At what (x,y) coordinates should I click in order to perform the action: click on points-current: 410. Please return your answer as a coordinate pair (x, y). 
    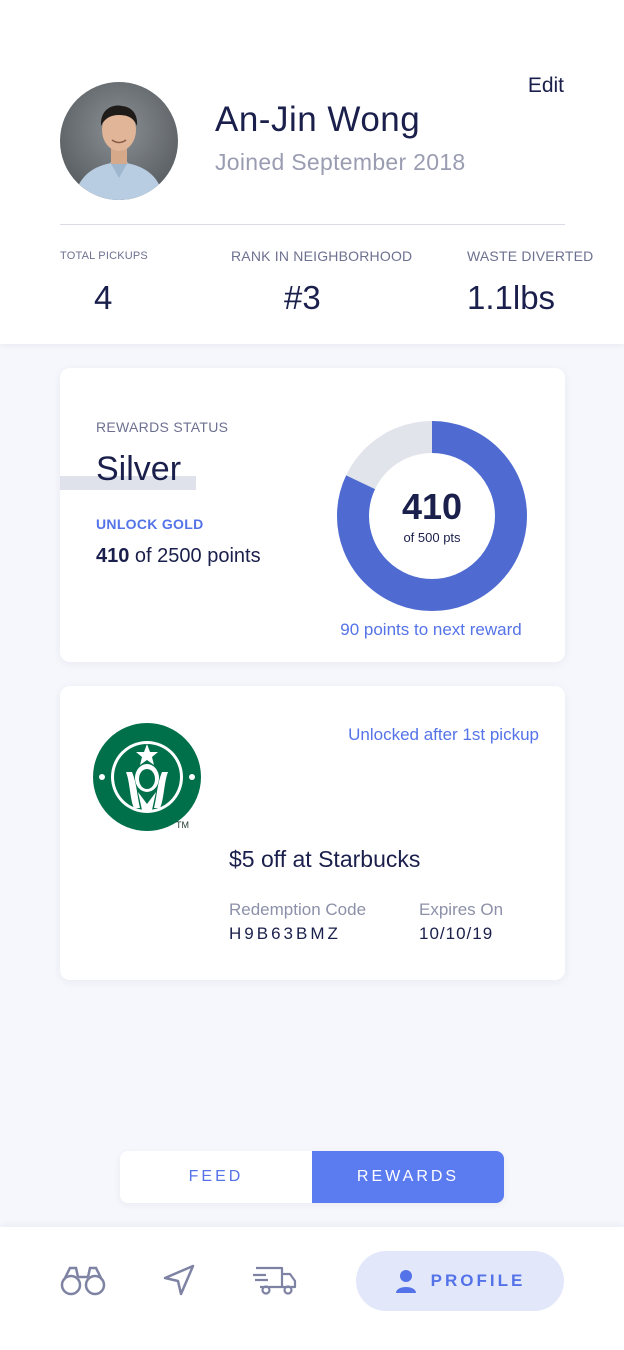
    Looking at the image, I should click on (113, 556).